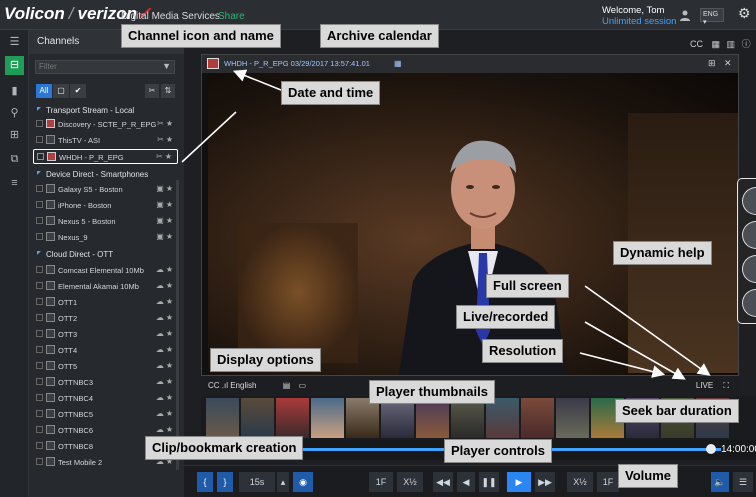 The width and height of the screenshot is (756, 497). I want to click on clip-end-button: }, so click(225, 482).